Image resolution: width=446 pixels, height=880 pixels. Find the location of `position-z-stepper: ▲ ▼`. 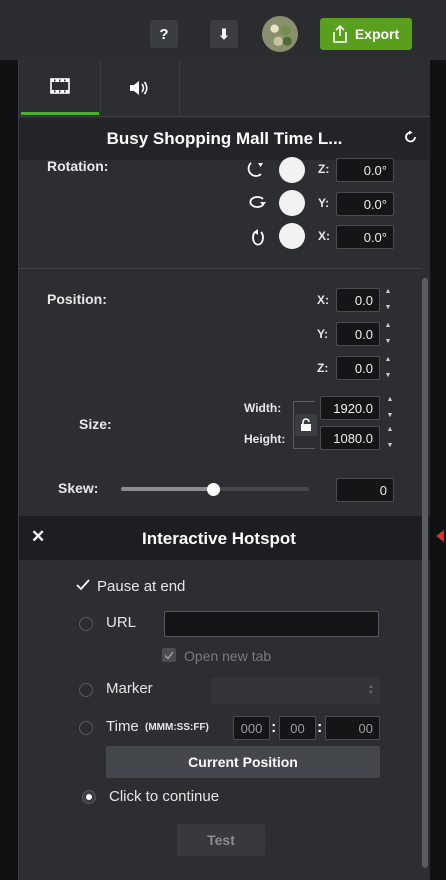

position-z-stepper: ▲ ▼ is located at coordinates (388, 368).